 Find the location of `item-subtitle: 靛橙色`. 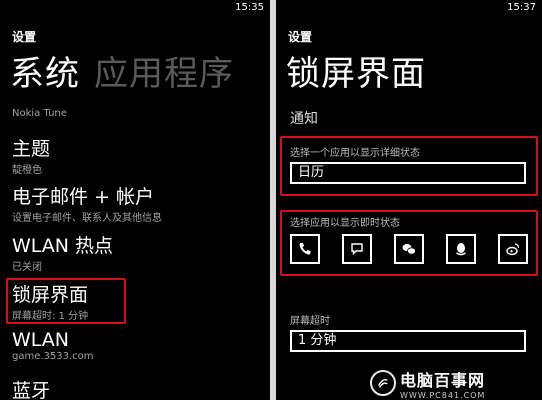

item-subtitle: 靛橙色 is located at coordinates (27, 170).